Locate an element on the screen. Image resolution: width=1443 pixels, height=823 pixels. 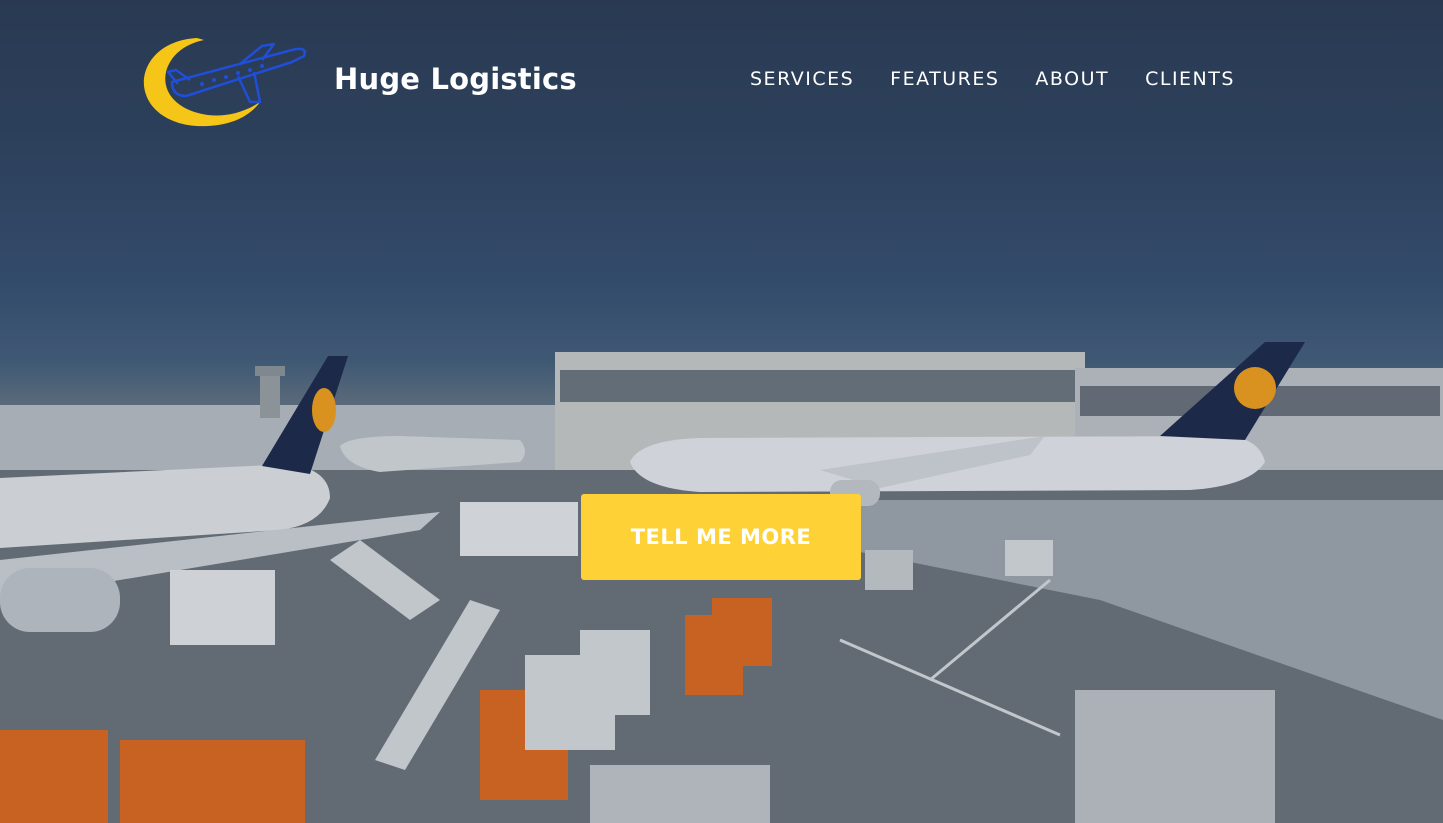
airplane-crescent-icon is located at coordinates (224, 82).